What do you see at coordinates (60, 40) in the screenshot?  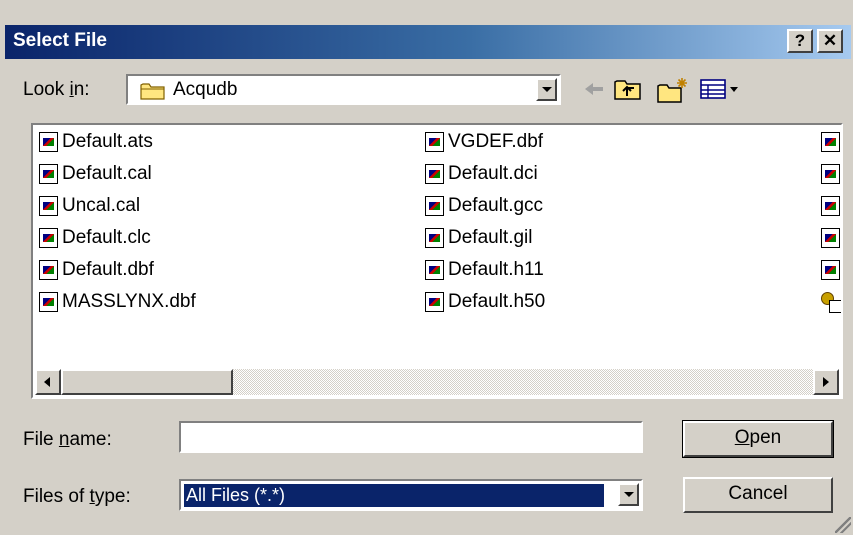 I see `dialog-title: Select File` at bounding box center [60, 40].